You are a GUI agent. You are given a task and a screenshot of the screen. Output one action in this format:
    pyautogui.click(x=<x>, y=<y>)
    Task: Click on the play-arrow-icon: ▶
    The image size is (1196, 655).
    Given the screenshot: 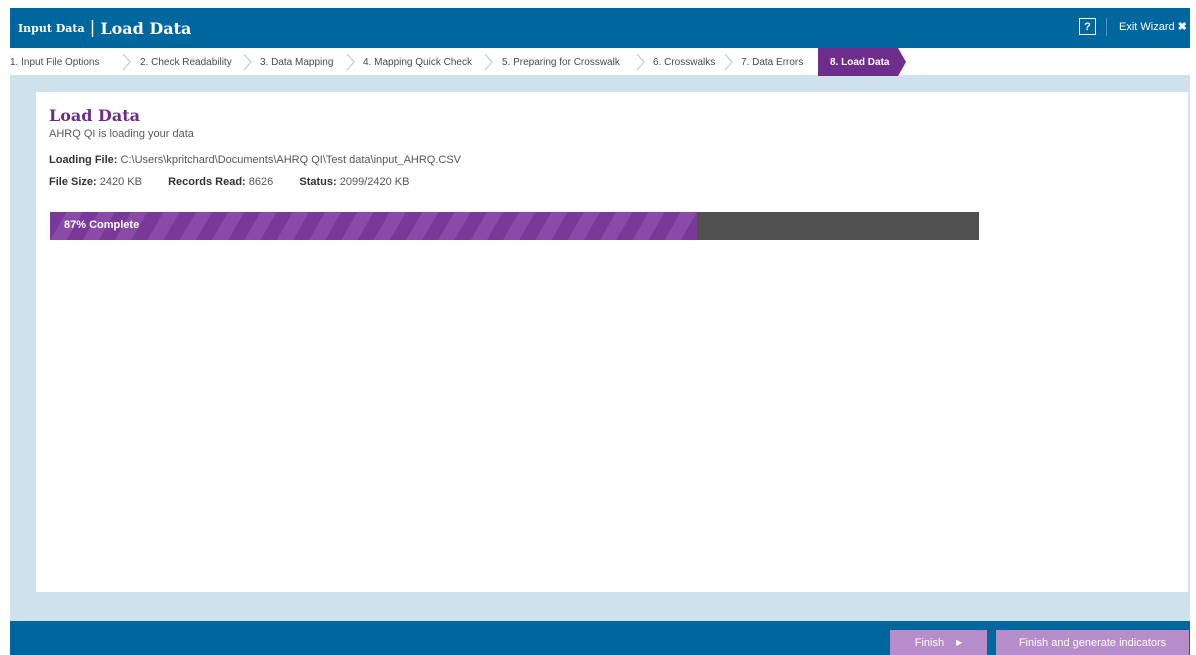 What is the action you would take?
    pyautogui.click(x=959, y=642)
    